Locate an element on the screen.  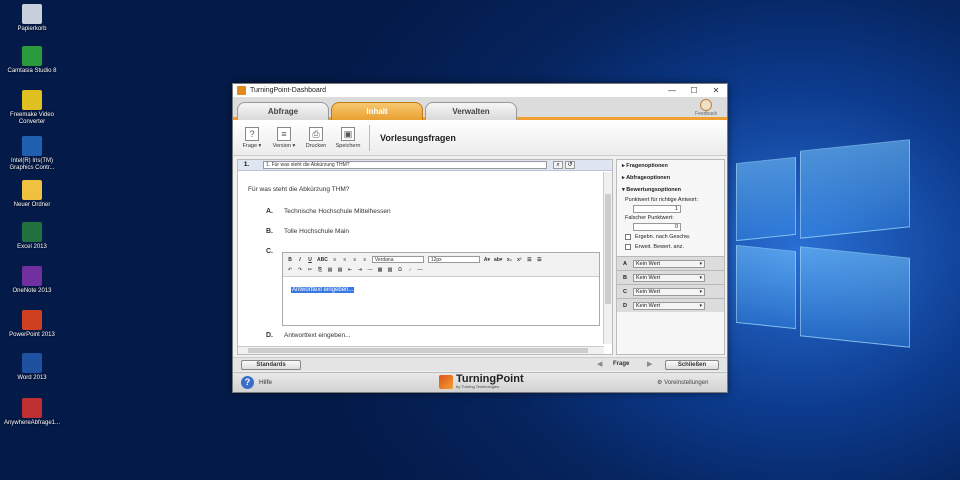
answer-b: B. Tolle Hochschule Main is located at coordinates (307, 231).